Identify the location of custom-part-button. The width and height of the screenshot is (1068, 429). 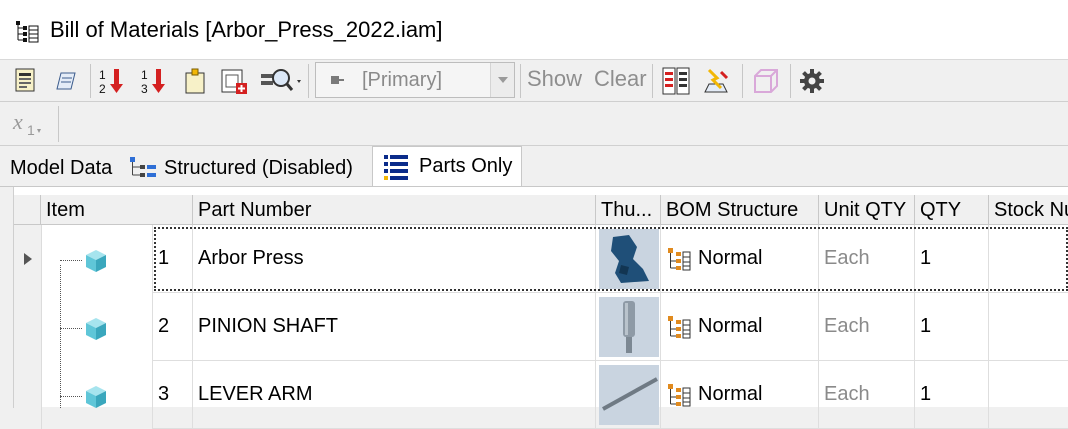
(234, 81).